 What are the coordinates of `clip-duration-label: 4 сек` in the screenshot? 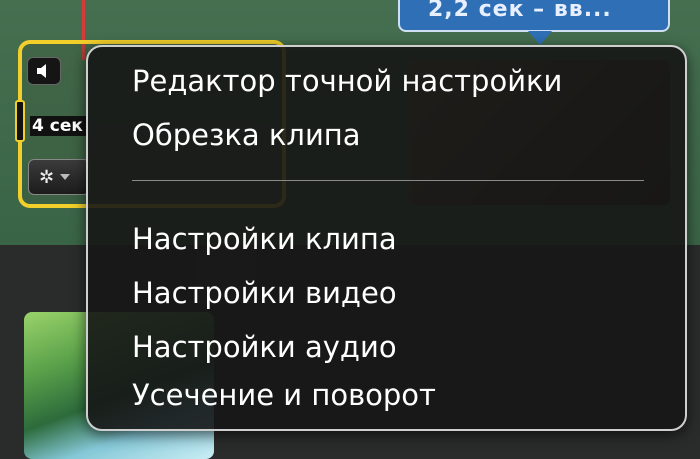 It's located at (58, 126).